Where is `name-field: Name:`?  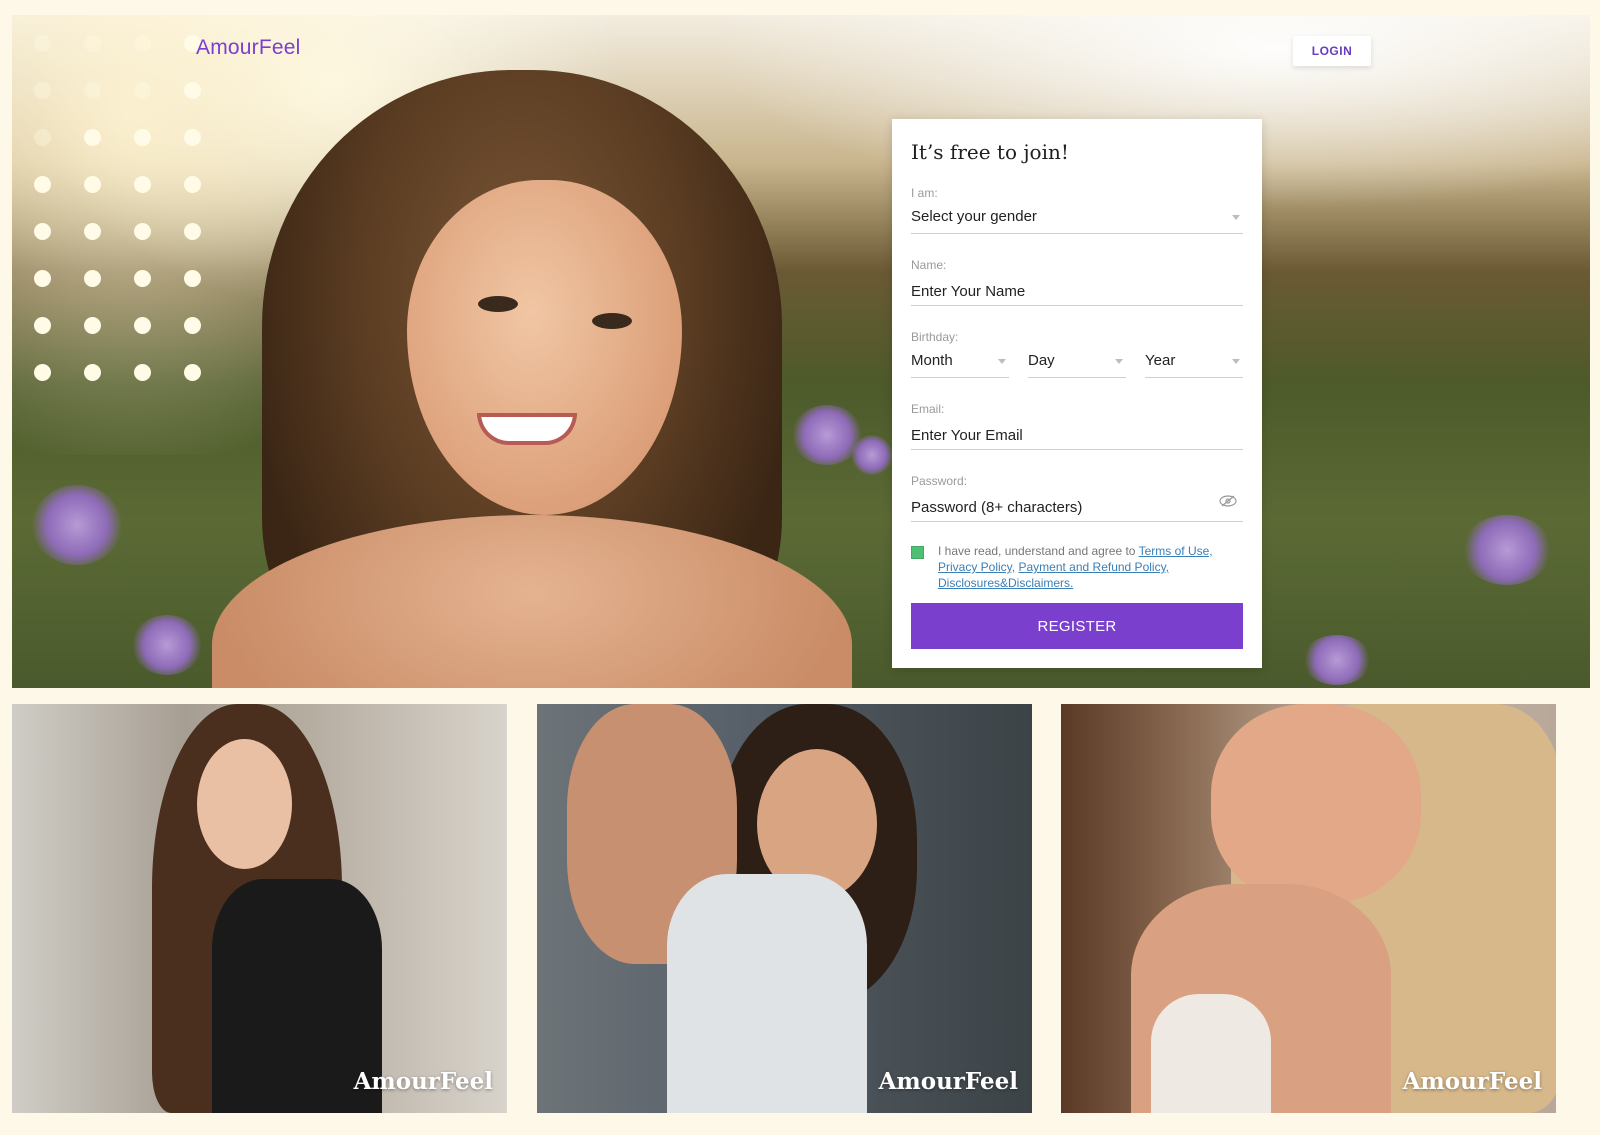 name-field: Name: is located at coordinates (1077, 282).